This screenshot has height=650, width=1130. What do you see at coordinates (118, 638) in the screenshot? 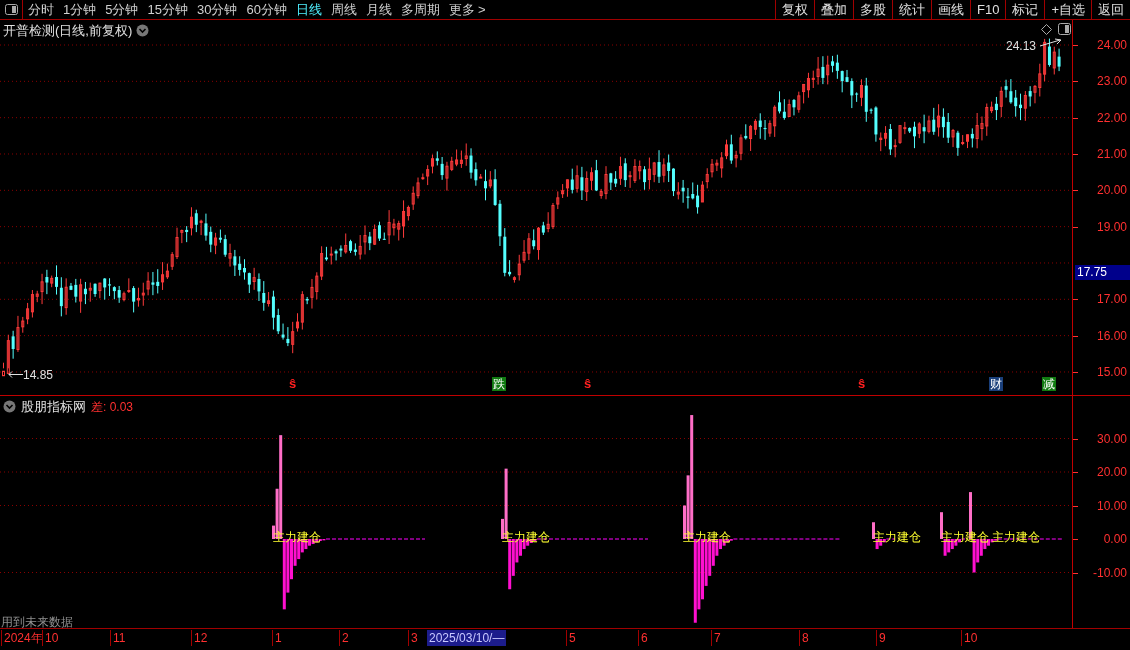
I see `month-label: 11` at bounding box center [118, 638].